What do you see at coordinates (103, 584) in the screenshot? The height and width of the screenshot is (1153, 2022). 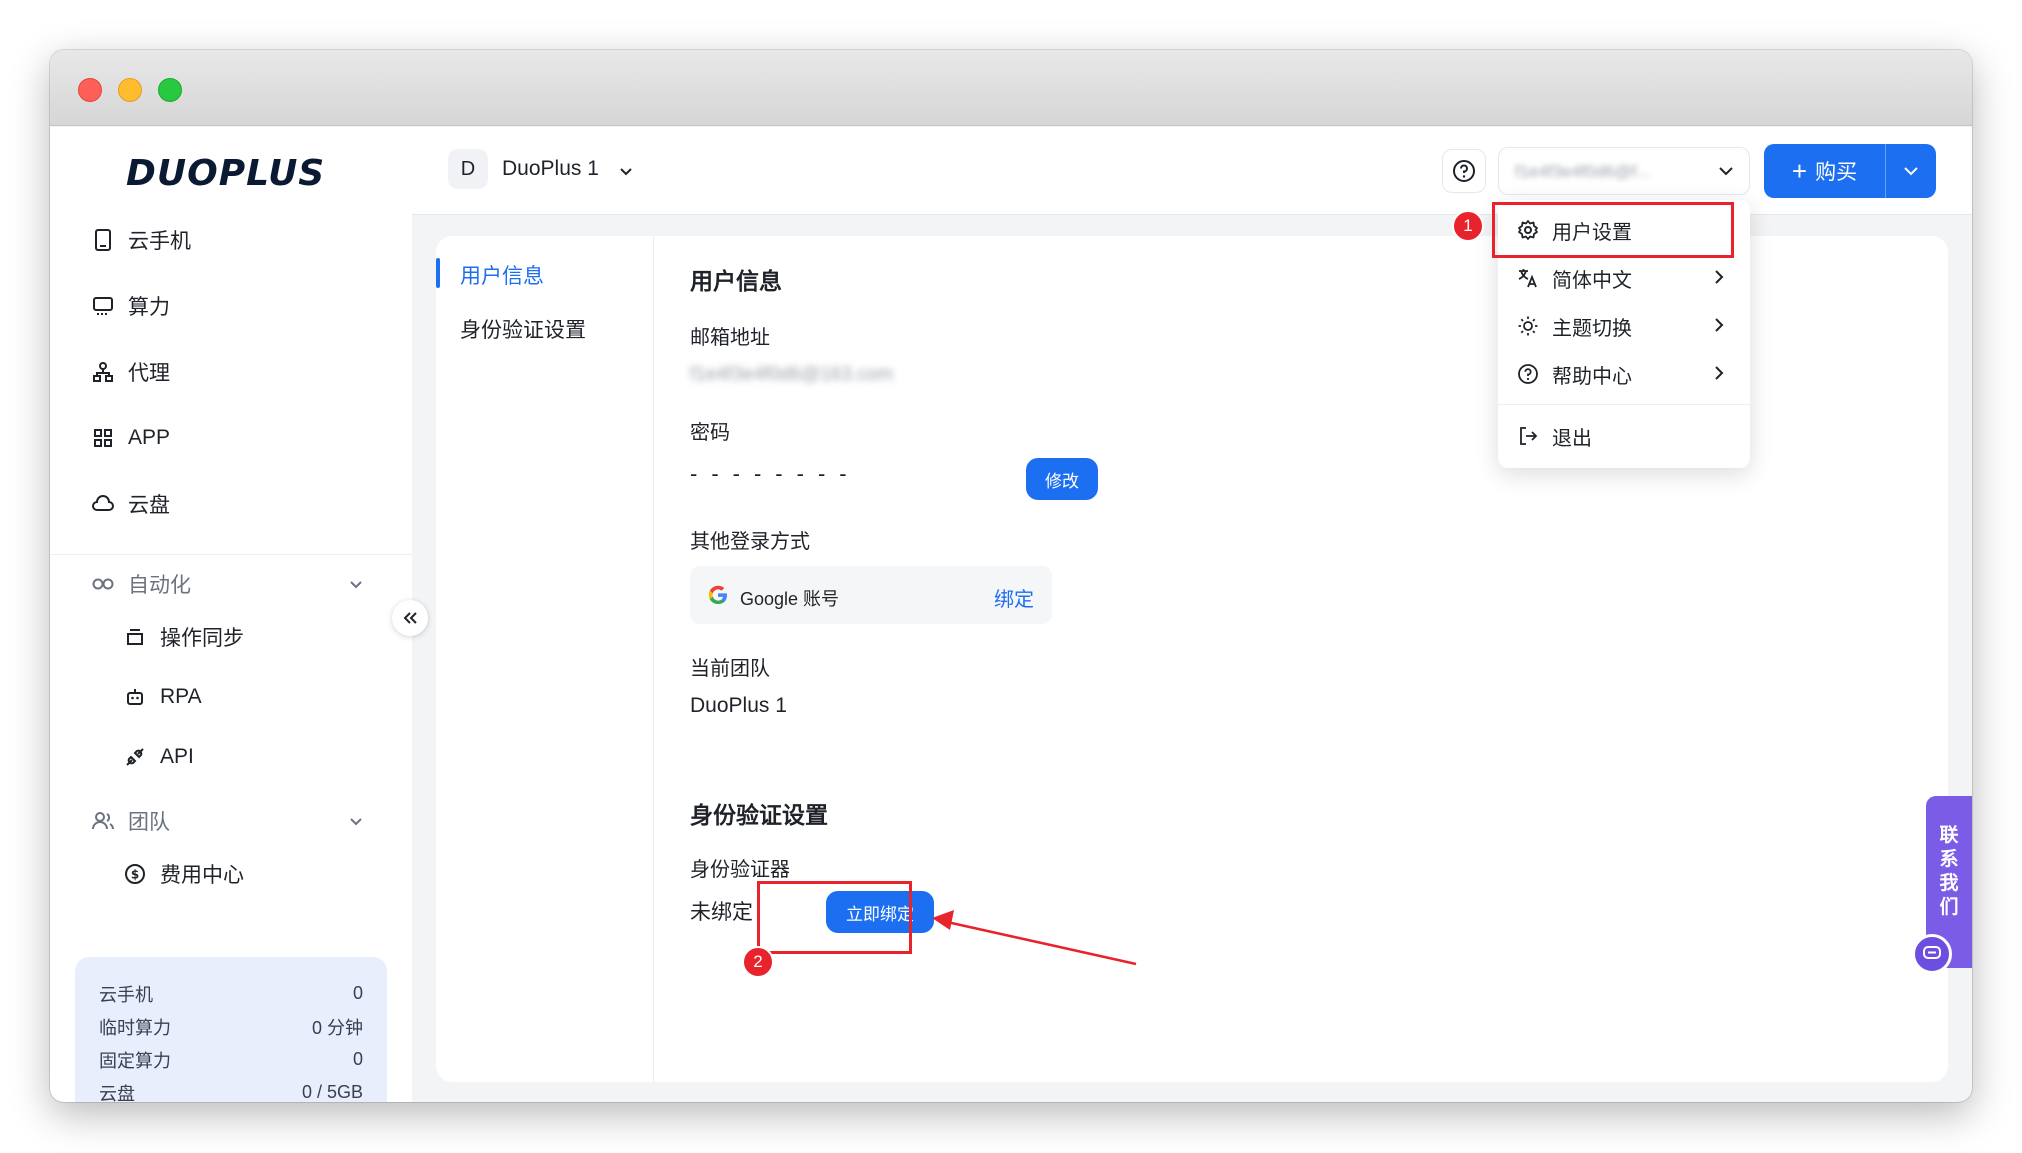 I see `infinity-icon` at bounding box center [103, 584].